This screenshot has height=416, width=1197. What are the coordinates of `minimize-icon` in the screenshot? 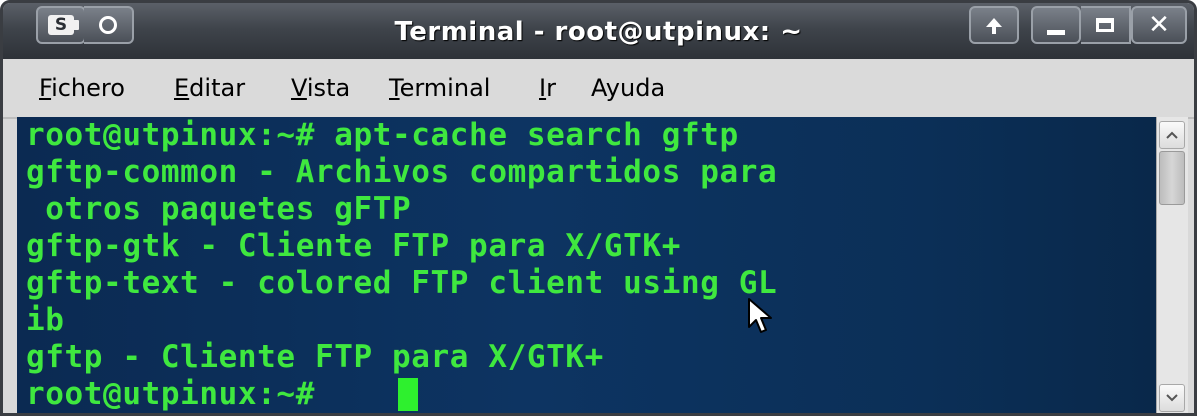 It's located at (1056, 32).